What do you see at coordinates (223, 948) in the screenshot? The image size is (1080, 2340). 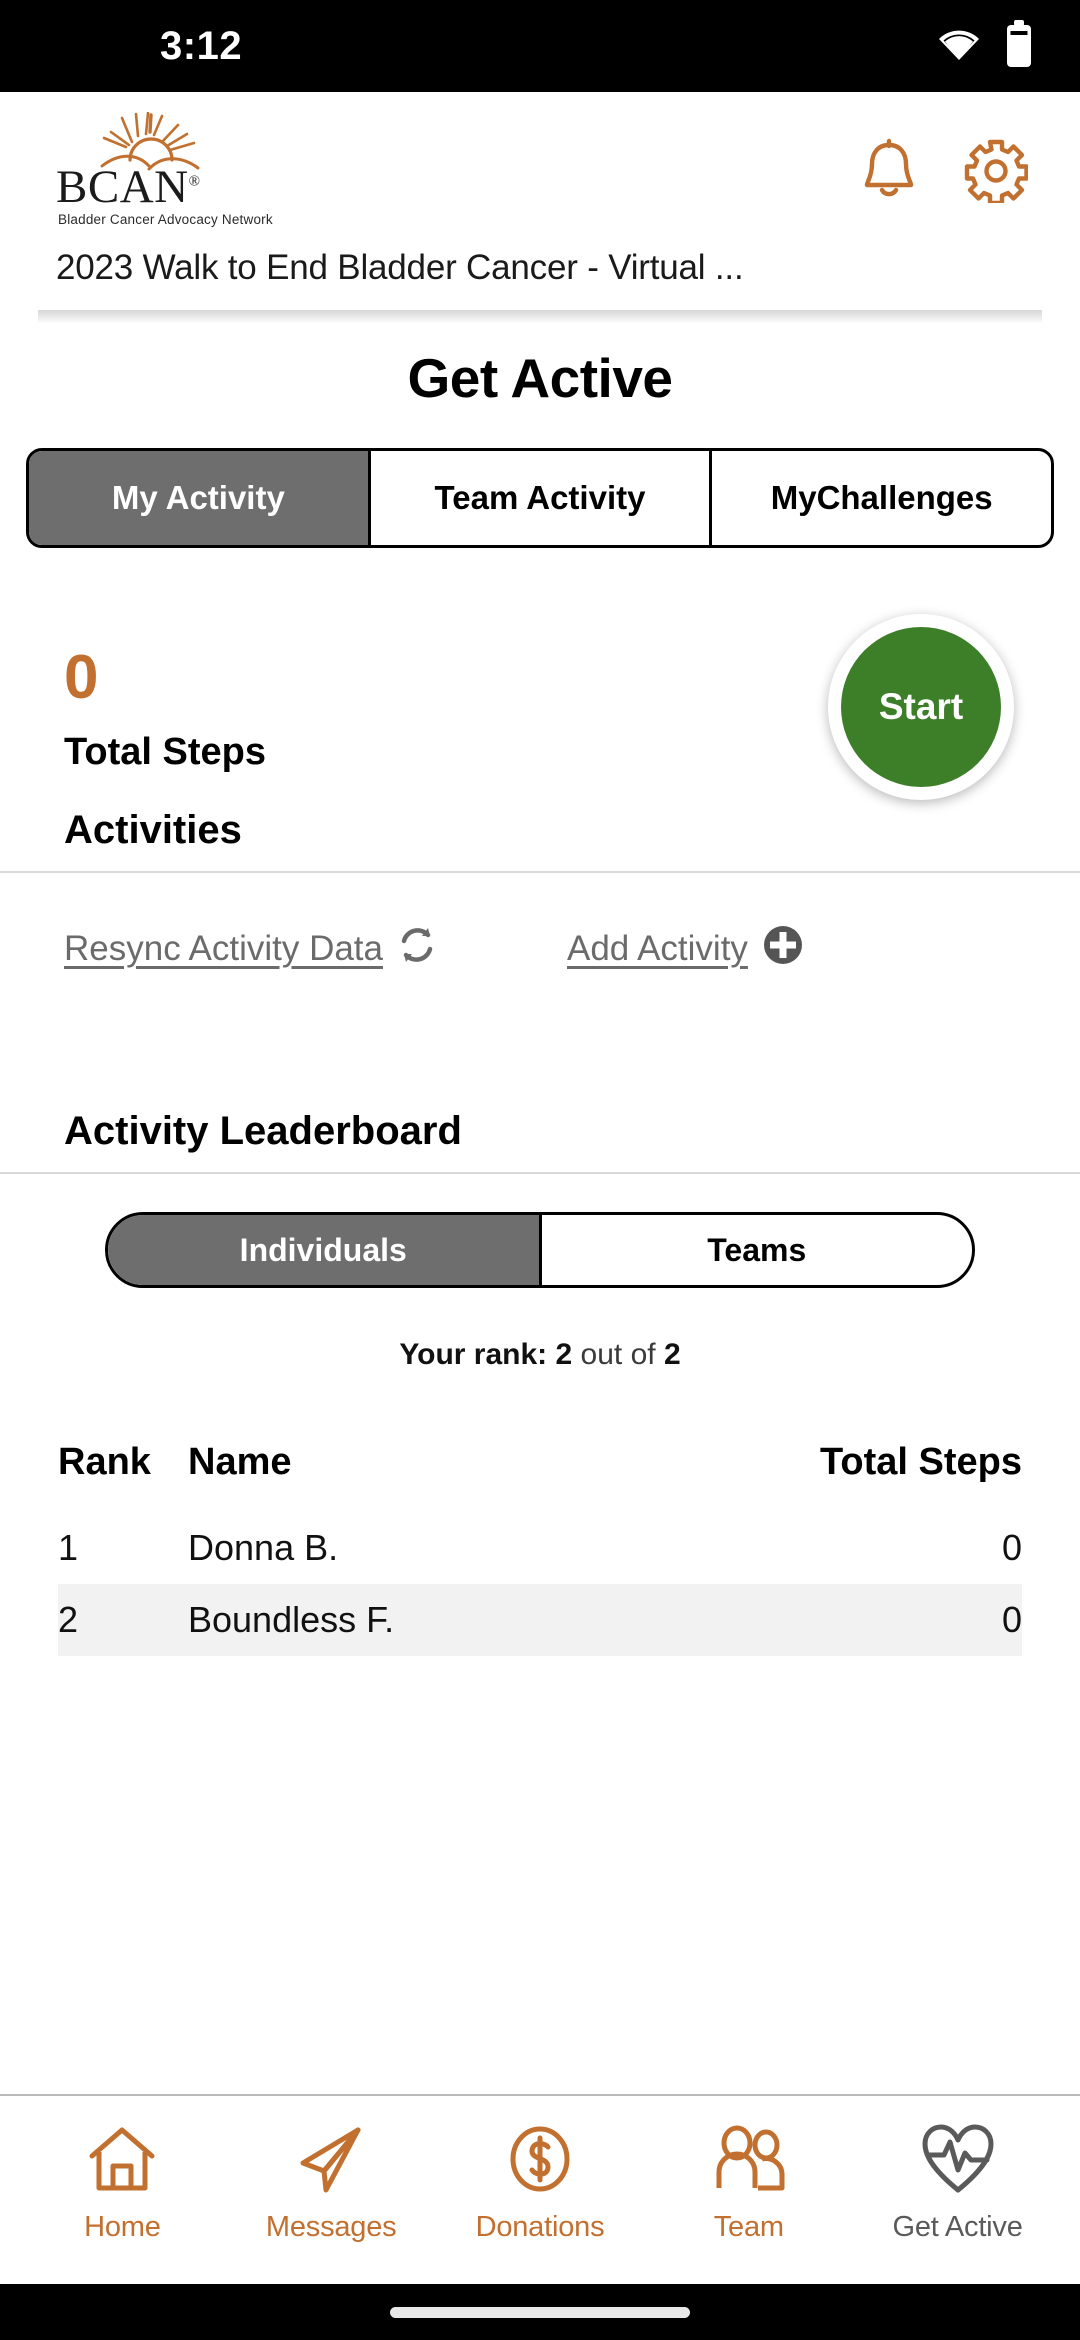 I see `resync-activity-data-label: Resync Activity Data` at bounding box center [223, 948].